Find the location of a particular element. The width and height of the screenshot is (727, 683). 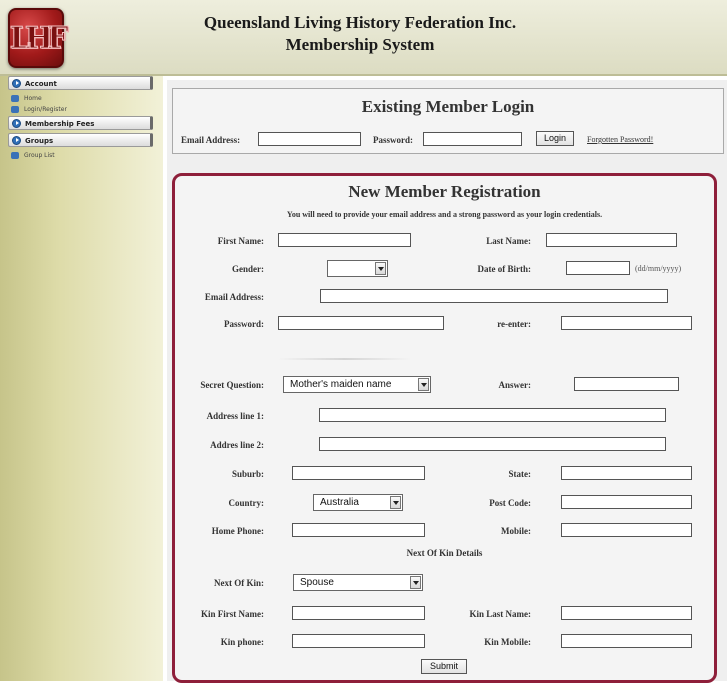

mobile-label: Mobile: is located at coordinates (516, 531).